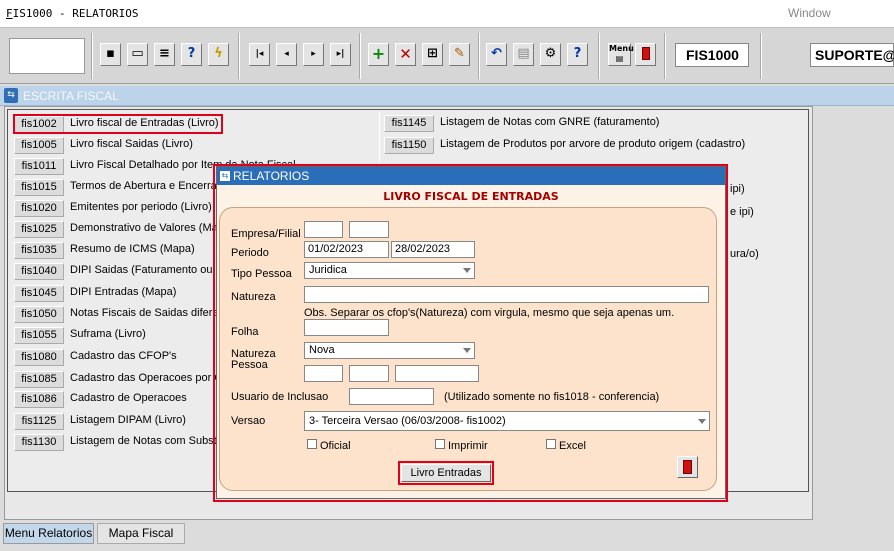  Describe the element at coordinates (130, 187) in the screenshot. I see `report-row-fis1015: fis1015 Termos de Abertura e Encerramento` at that location.